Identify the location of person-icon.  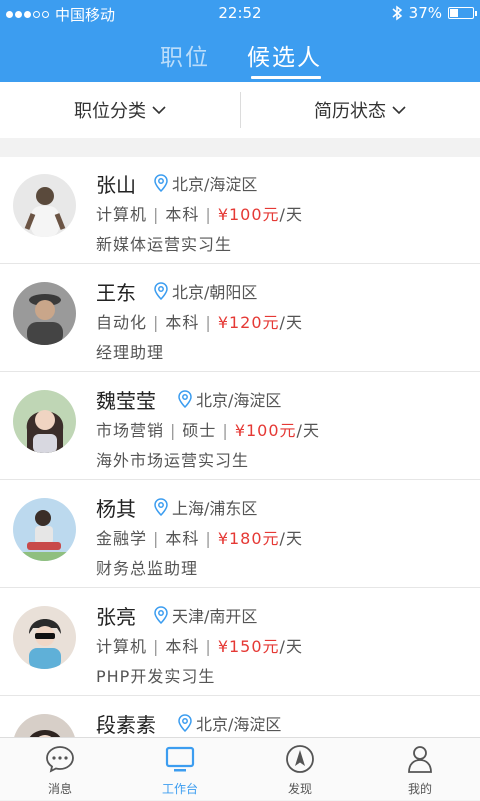
(420, 759).